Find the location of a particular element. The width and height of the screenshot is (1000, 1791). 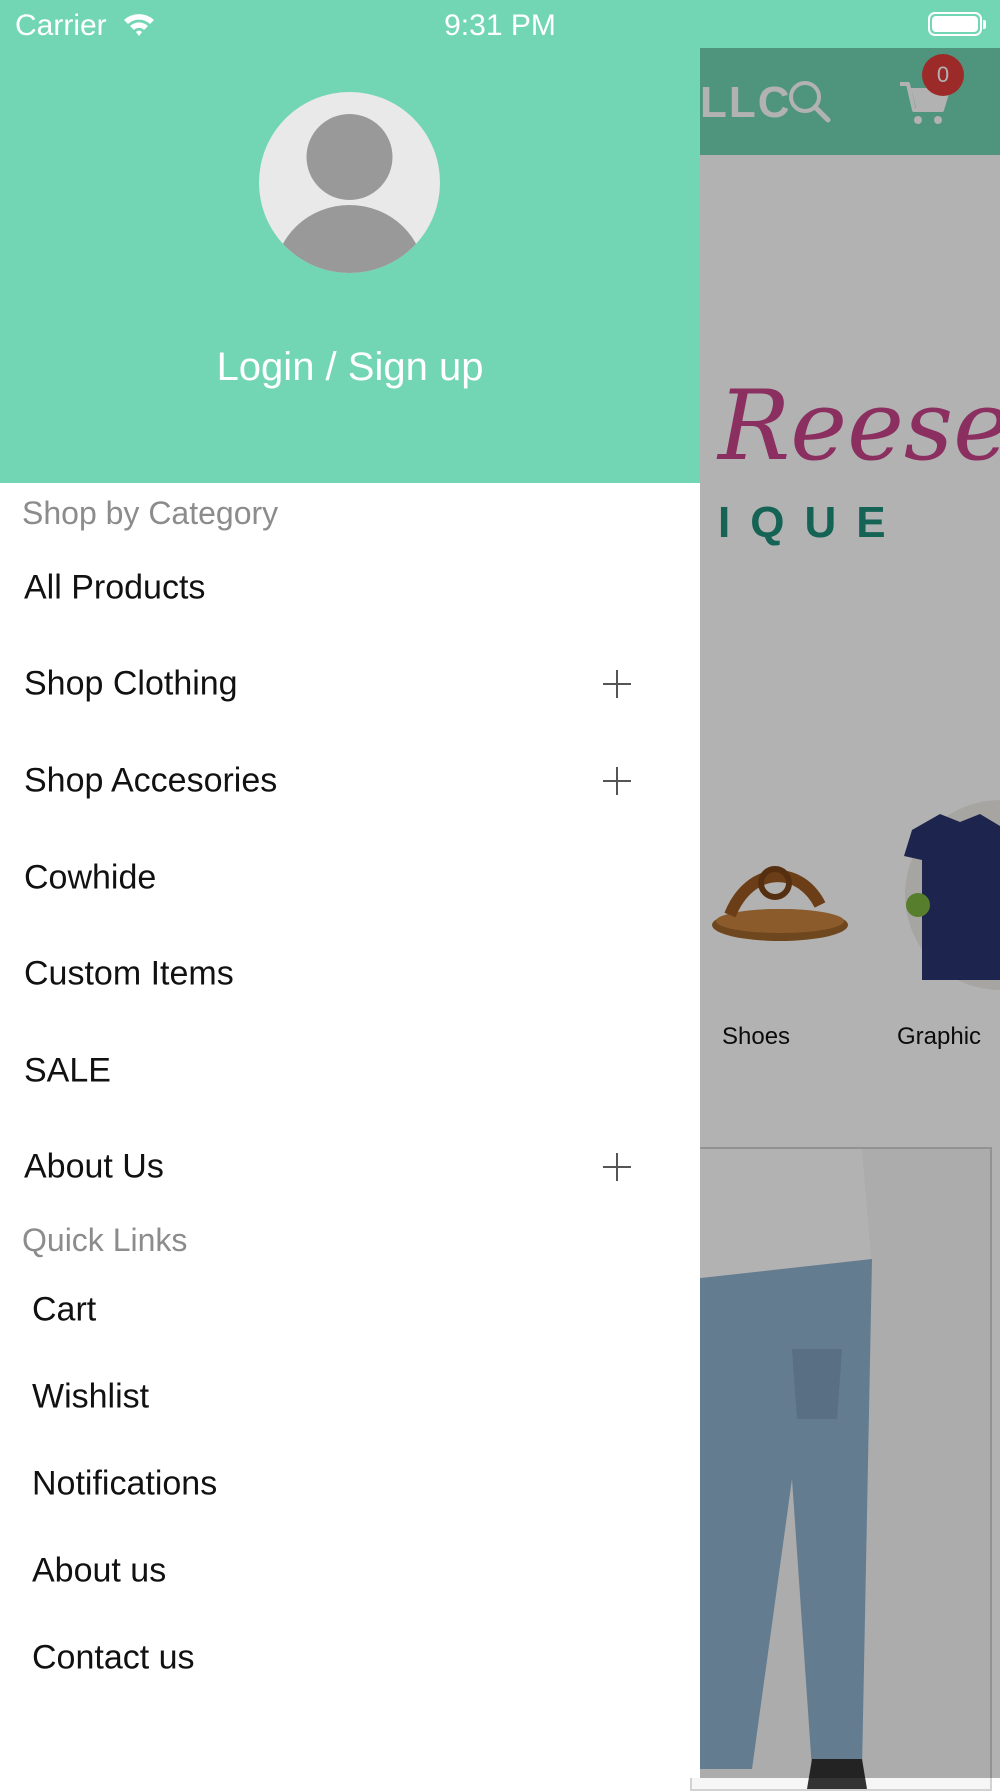

menu-item-label: Shop Accesories is located at coordinates (151, 780).